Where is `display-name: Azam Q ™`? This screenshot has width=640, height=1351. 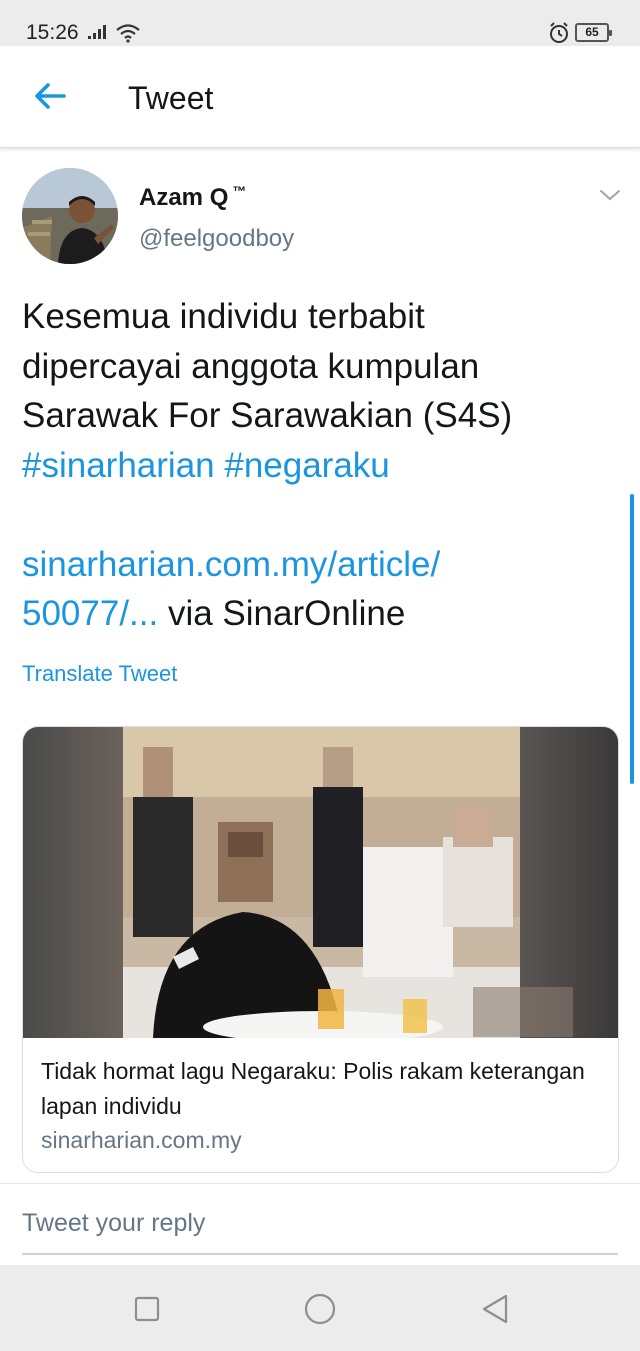 display-name: Azam Q ™ is located at coordinates (192, 197).